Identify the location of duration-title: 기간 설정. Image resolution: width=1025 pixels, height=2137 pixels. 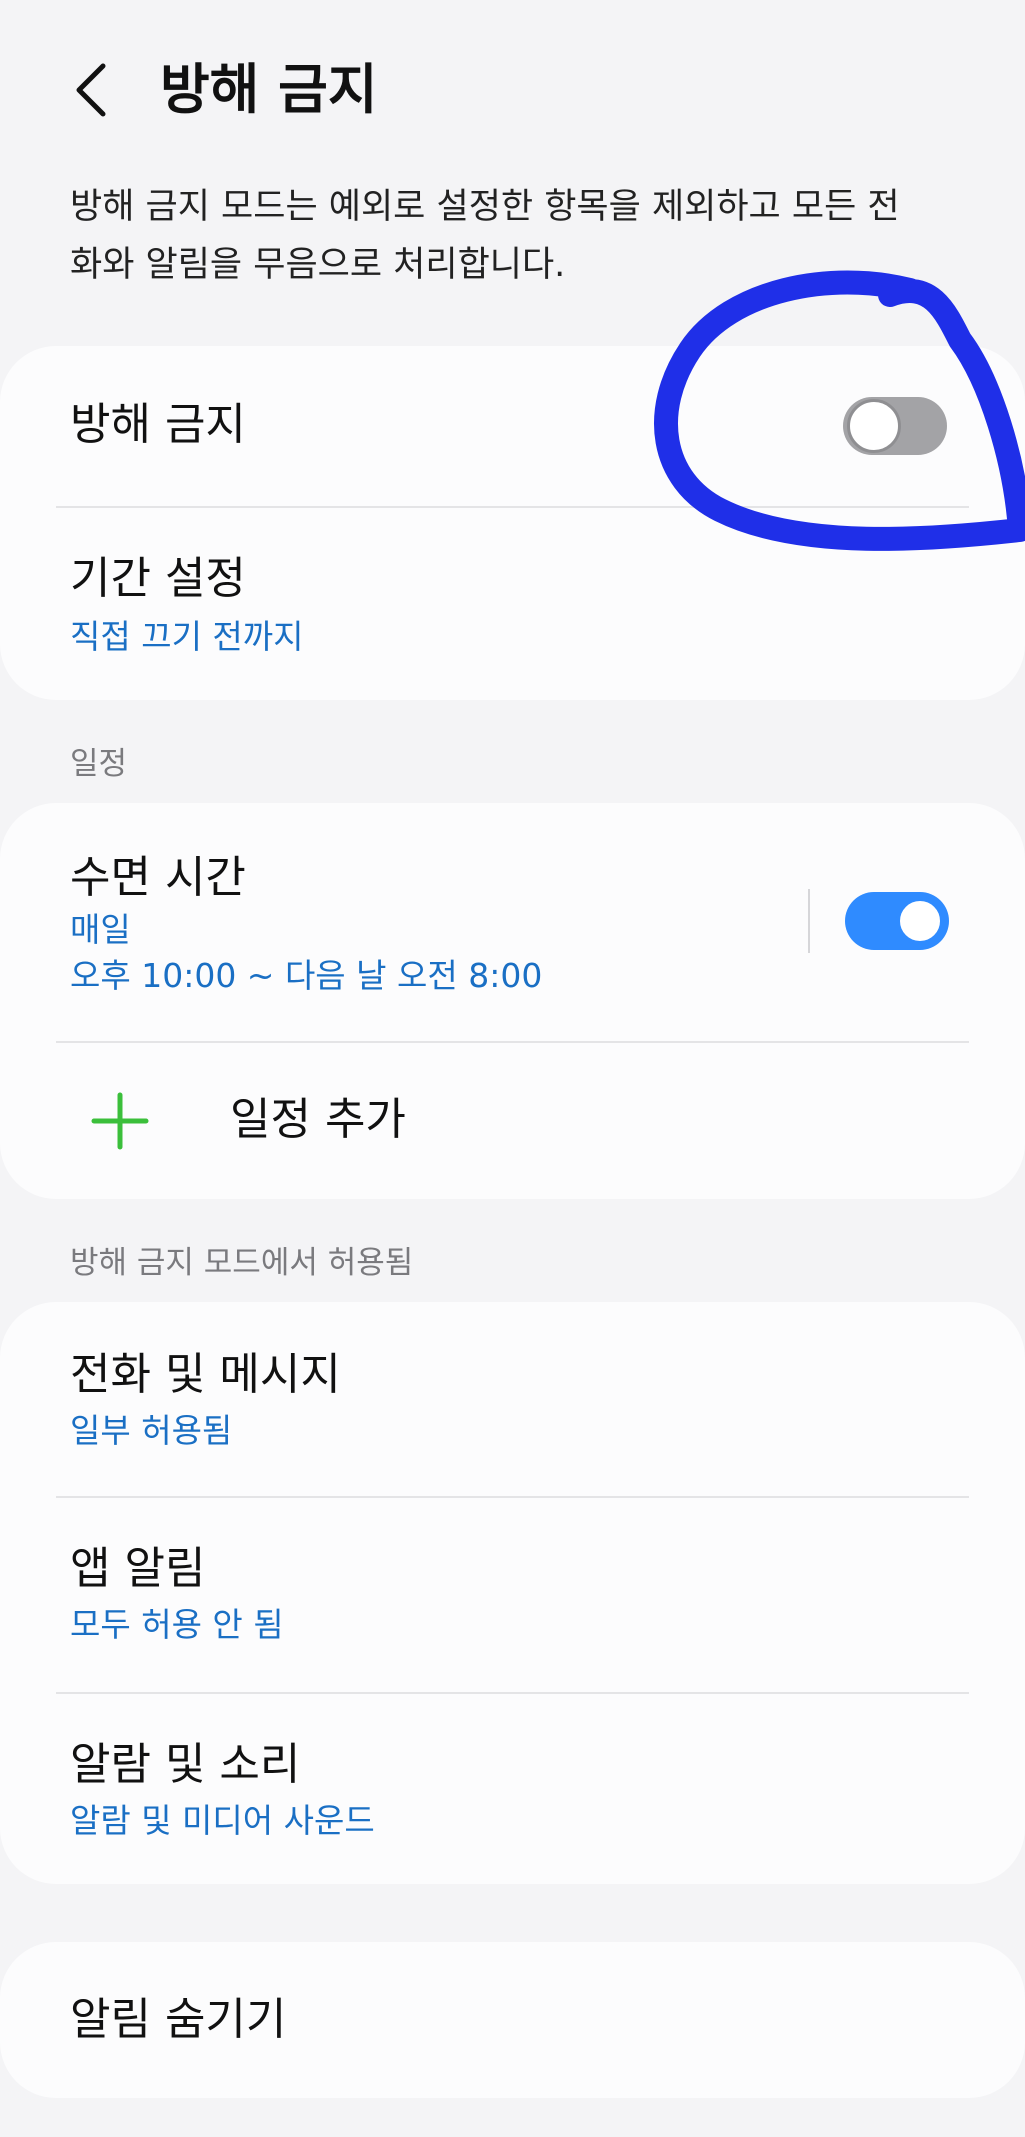
(158, 578).